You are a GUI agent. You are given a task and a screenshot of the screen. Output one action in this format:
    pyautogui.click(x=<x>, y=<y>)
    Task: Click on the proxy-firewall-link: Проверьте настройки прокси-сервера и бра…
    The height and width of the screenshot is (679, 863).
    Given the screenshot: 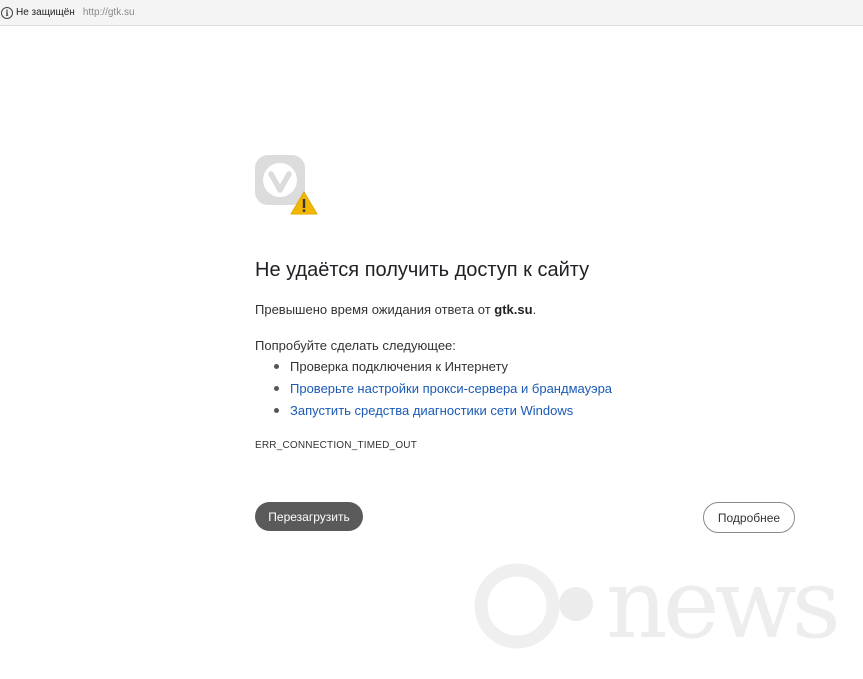 What is the action you would take?
    pyautogui.click(x=451, y=388)
    